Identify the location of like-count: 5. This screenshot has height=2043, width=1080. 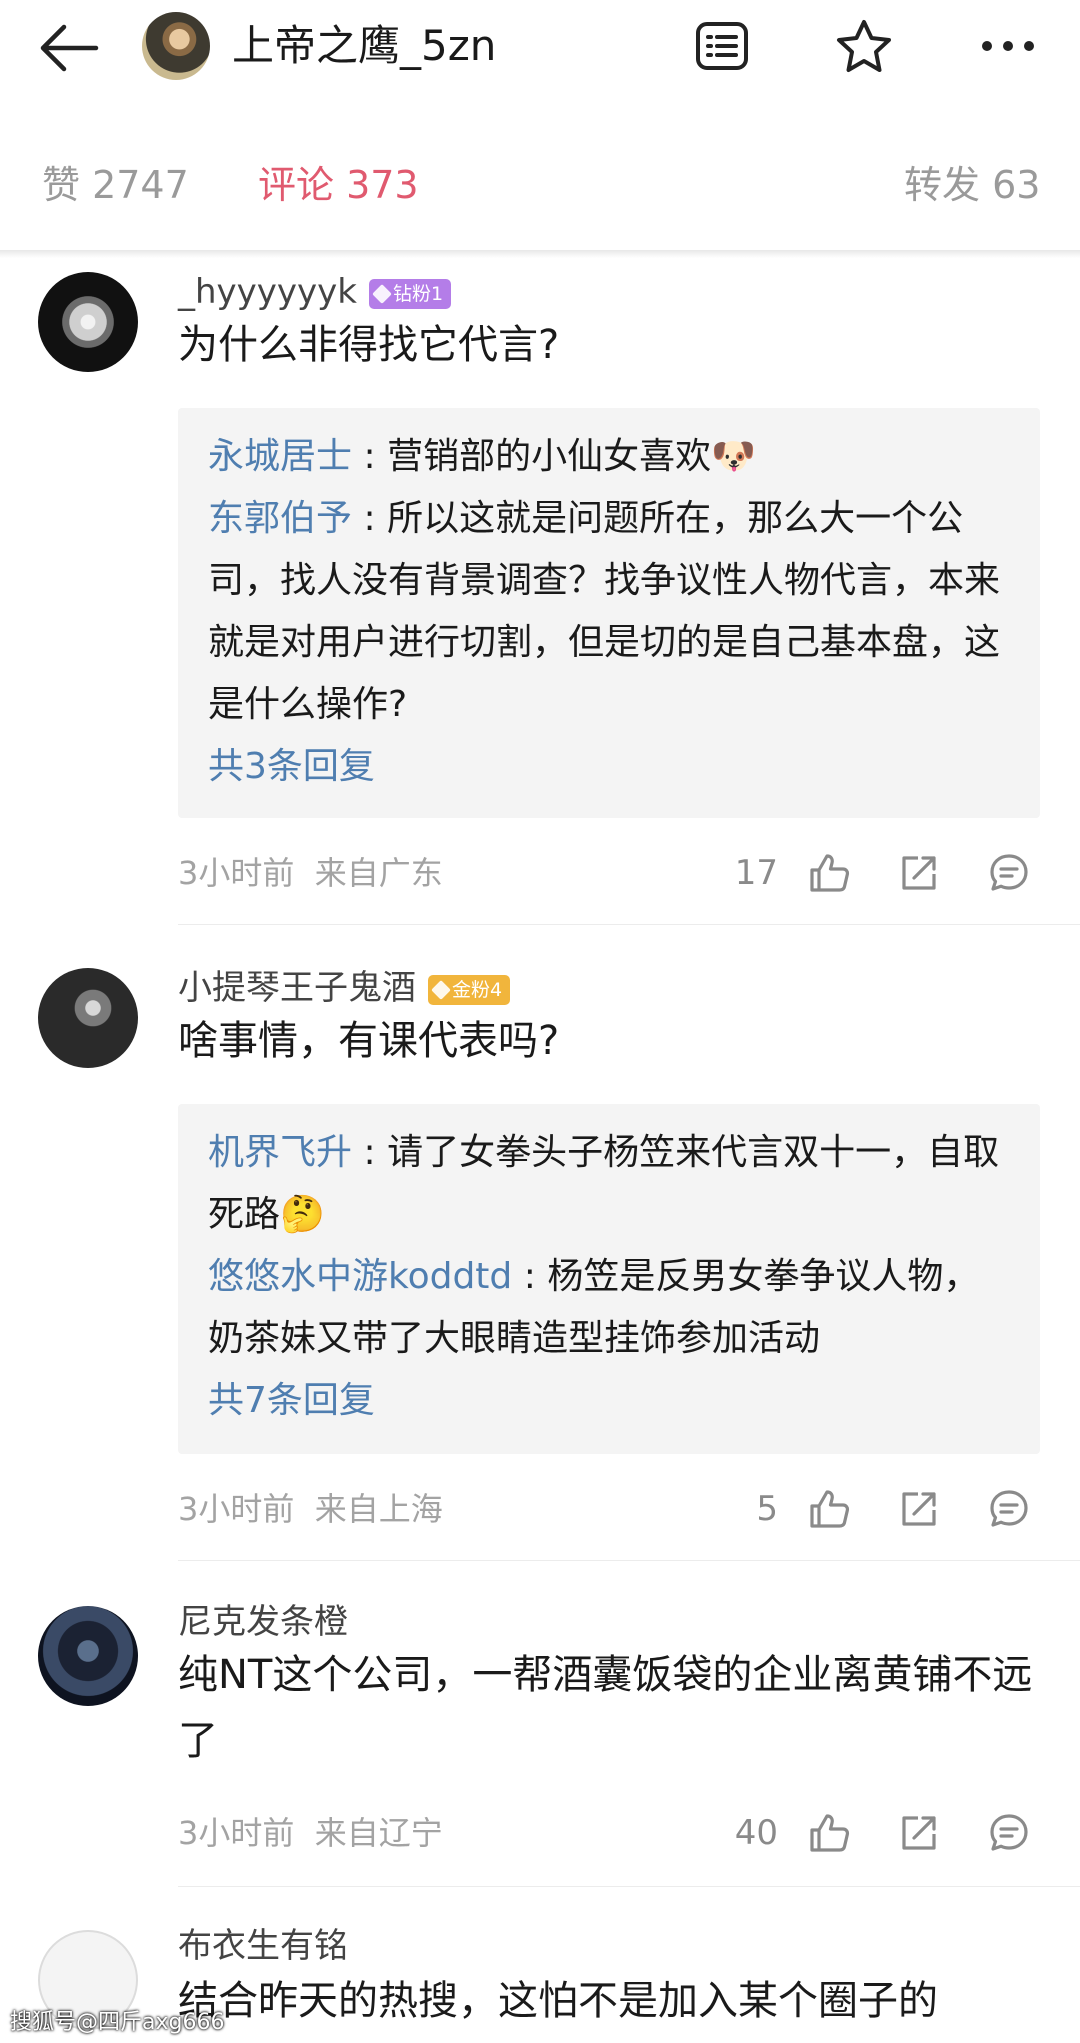
(767, 1509).